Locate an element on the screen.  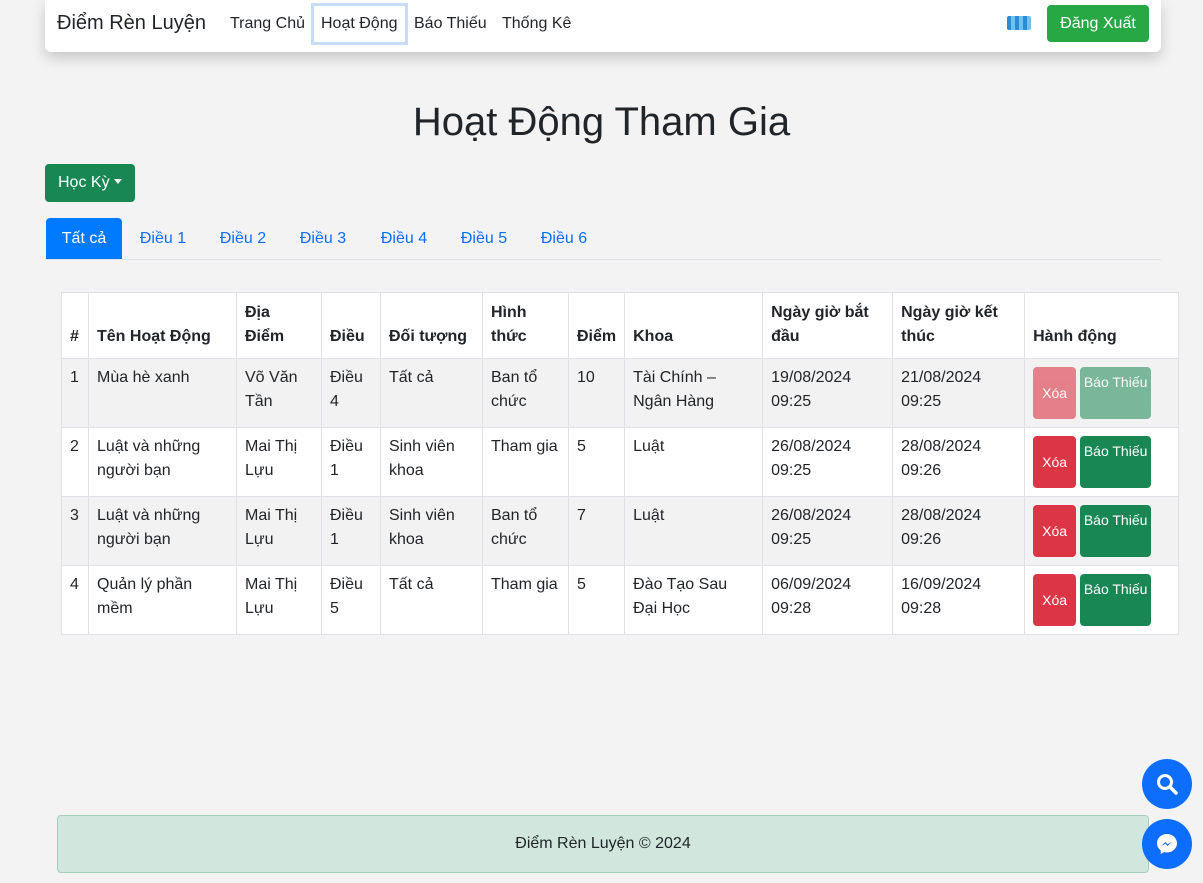
table-cell: 1 is located at coordinates (75, 393).